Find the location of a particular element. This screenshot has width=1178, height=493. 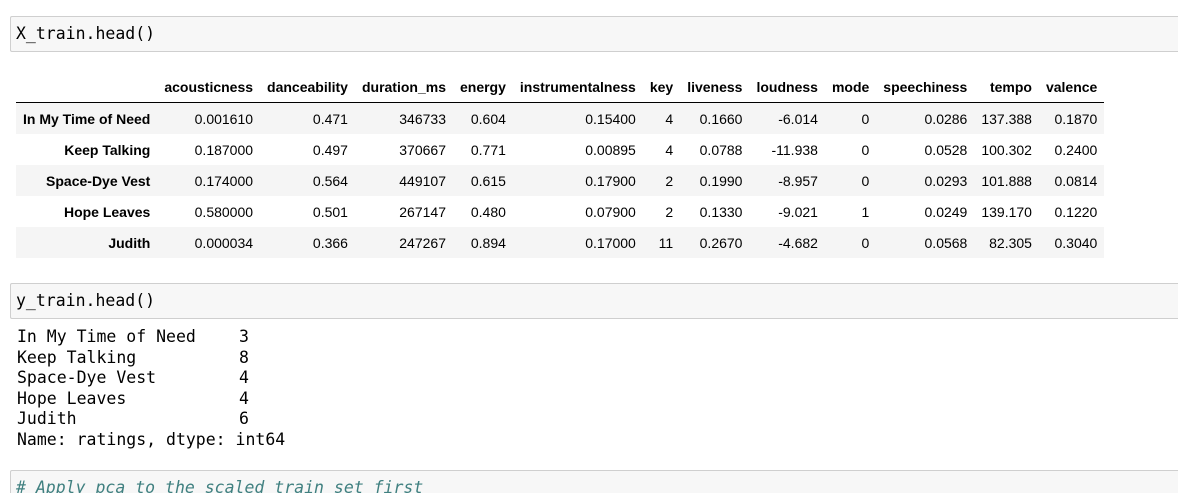

row-index-label: Judith is located at coordinates (129, 242).